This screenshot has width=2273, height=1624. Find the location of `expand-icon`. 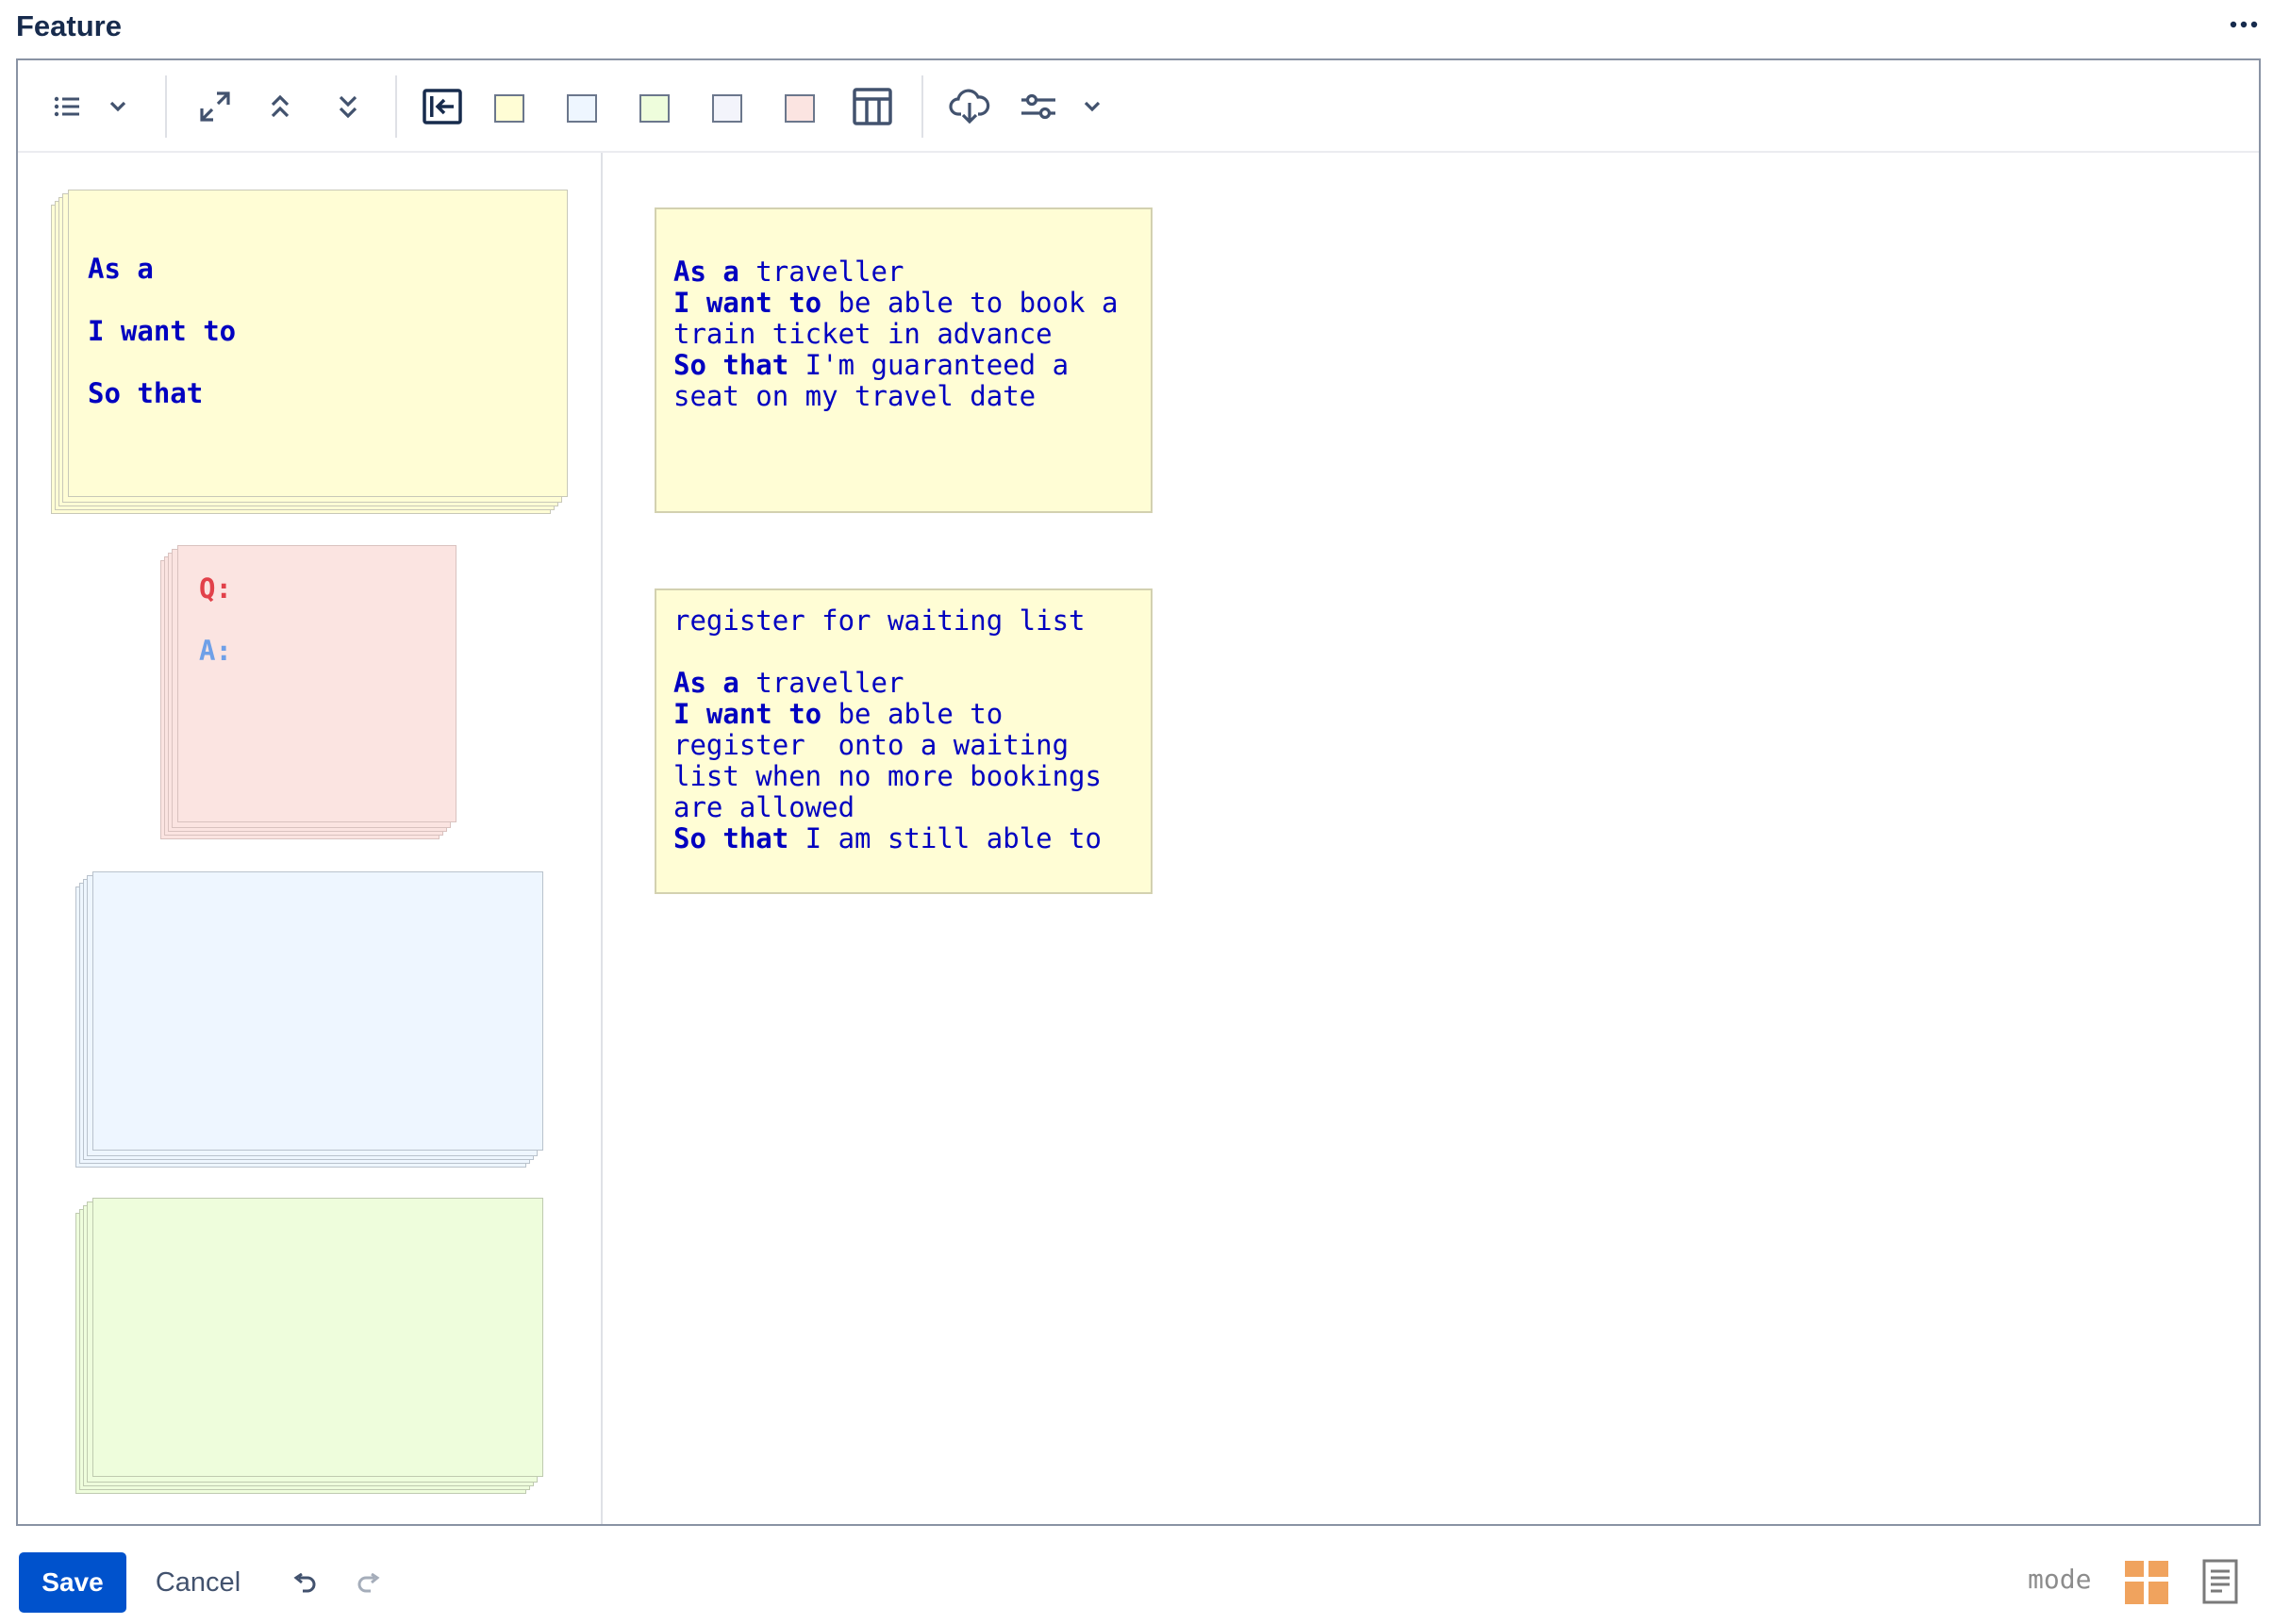

expand-icon is located at coordinates (215, 106).